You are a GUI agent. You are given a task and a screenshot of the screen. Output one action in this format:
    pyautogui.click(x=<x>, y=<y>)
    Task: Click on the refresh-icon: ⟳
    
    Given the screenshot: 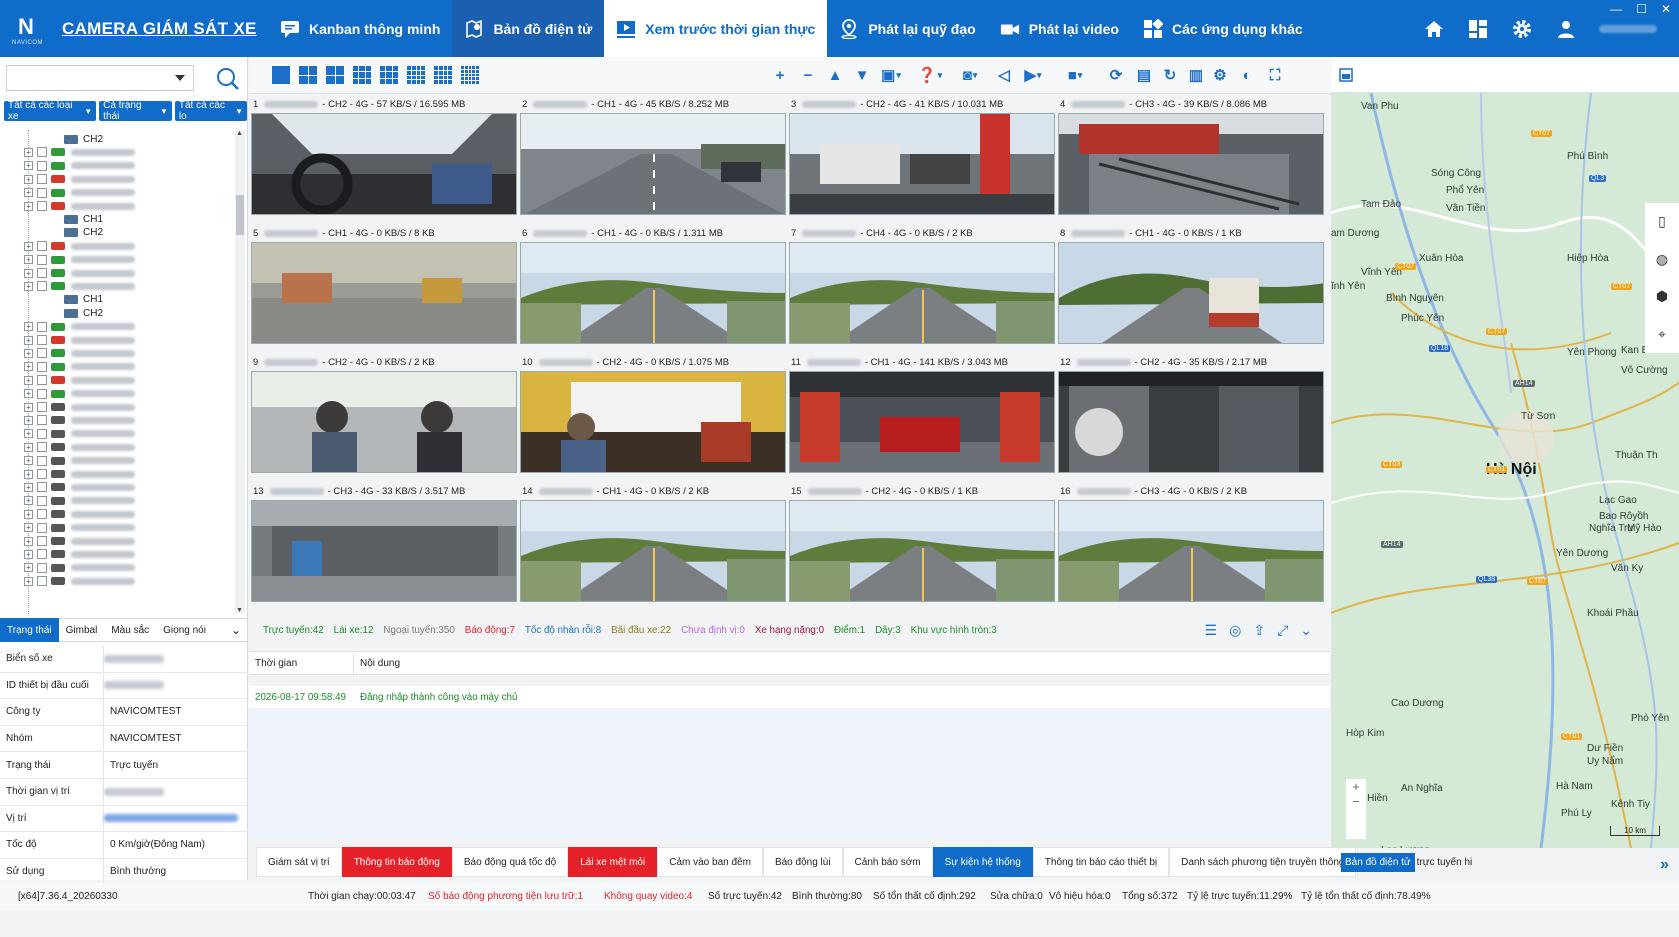 What is the action you would take?
    pyautogui.click(x=1116, y=75)
    